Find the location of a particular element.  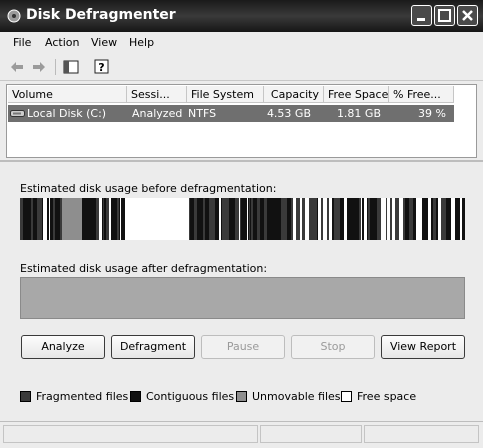

pause-button: Pause is located at coordinates (243, 347).